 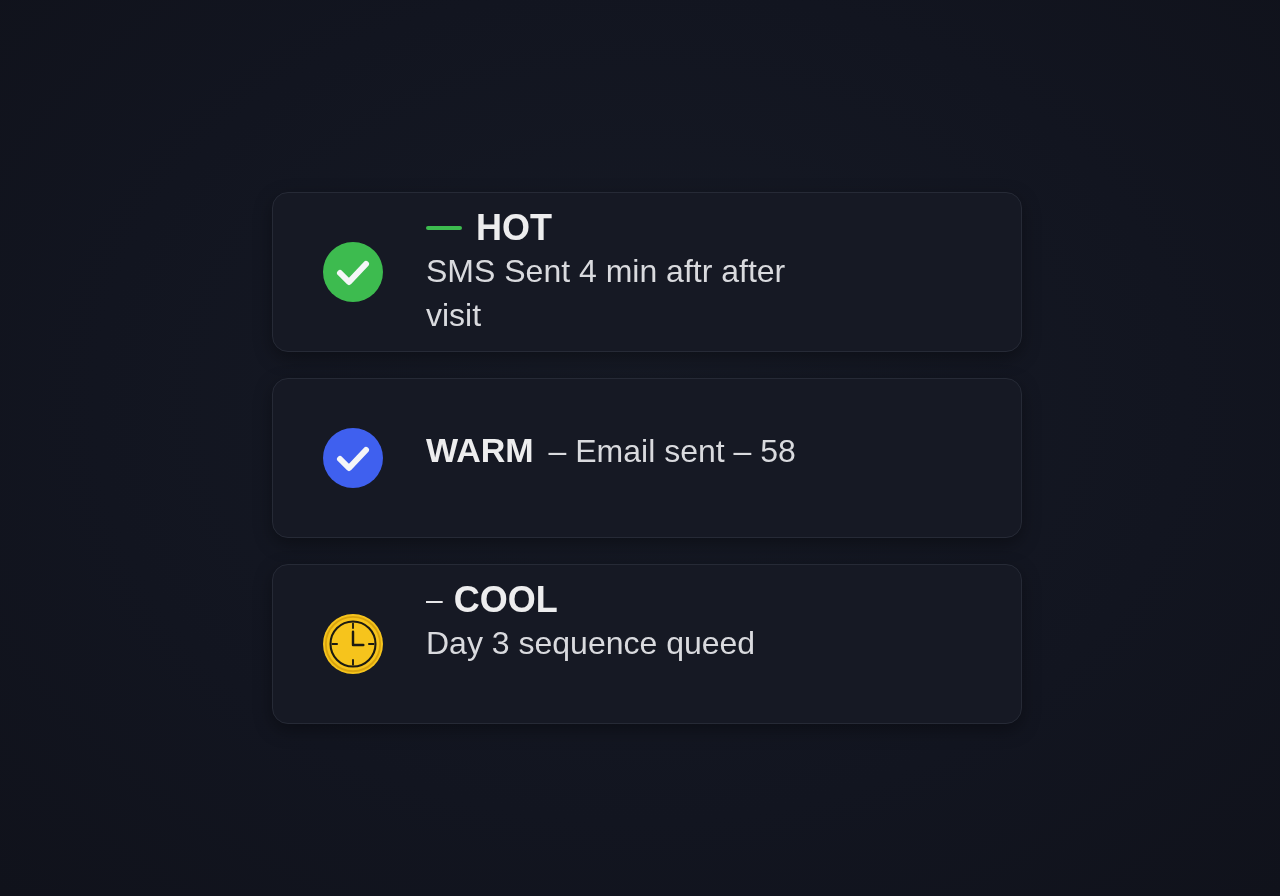 I want to click on lead-tier-label: HOT, so click(x=514, y=228).